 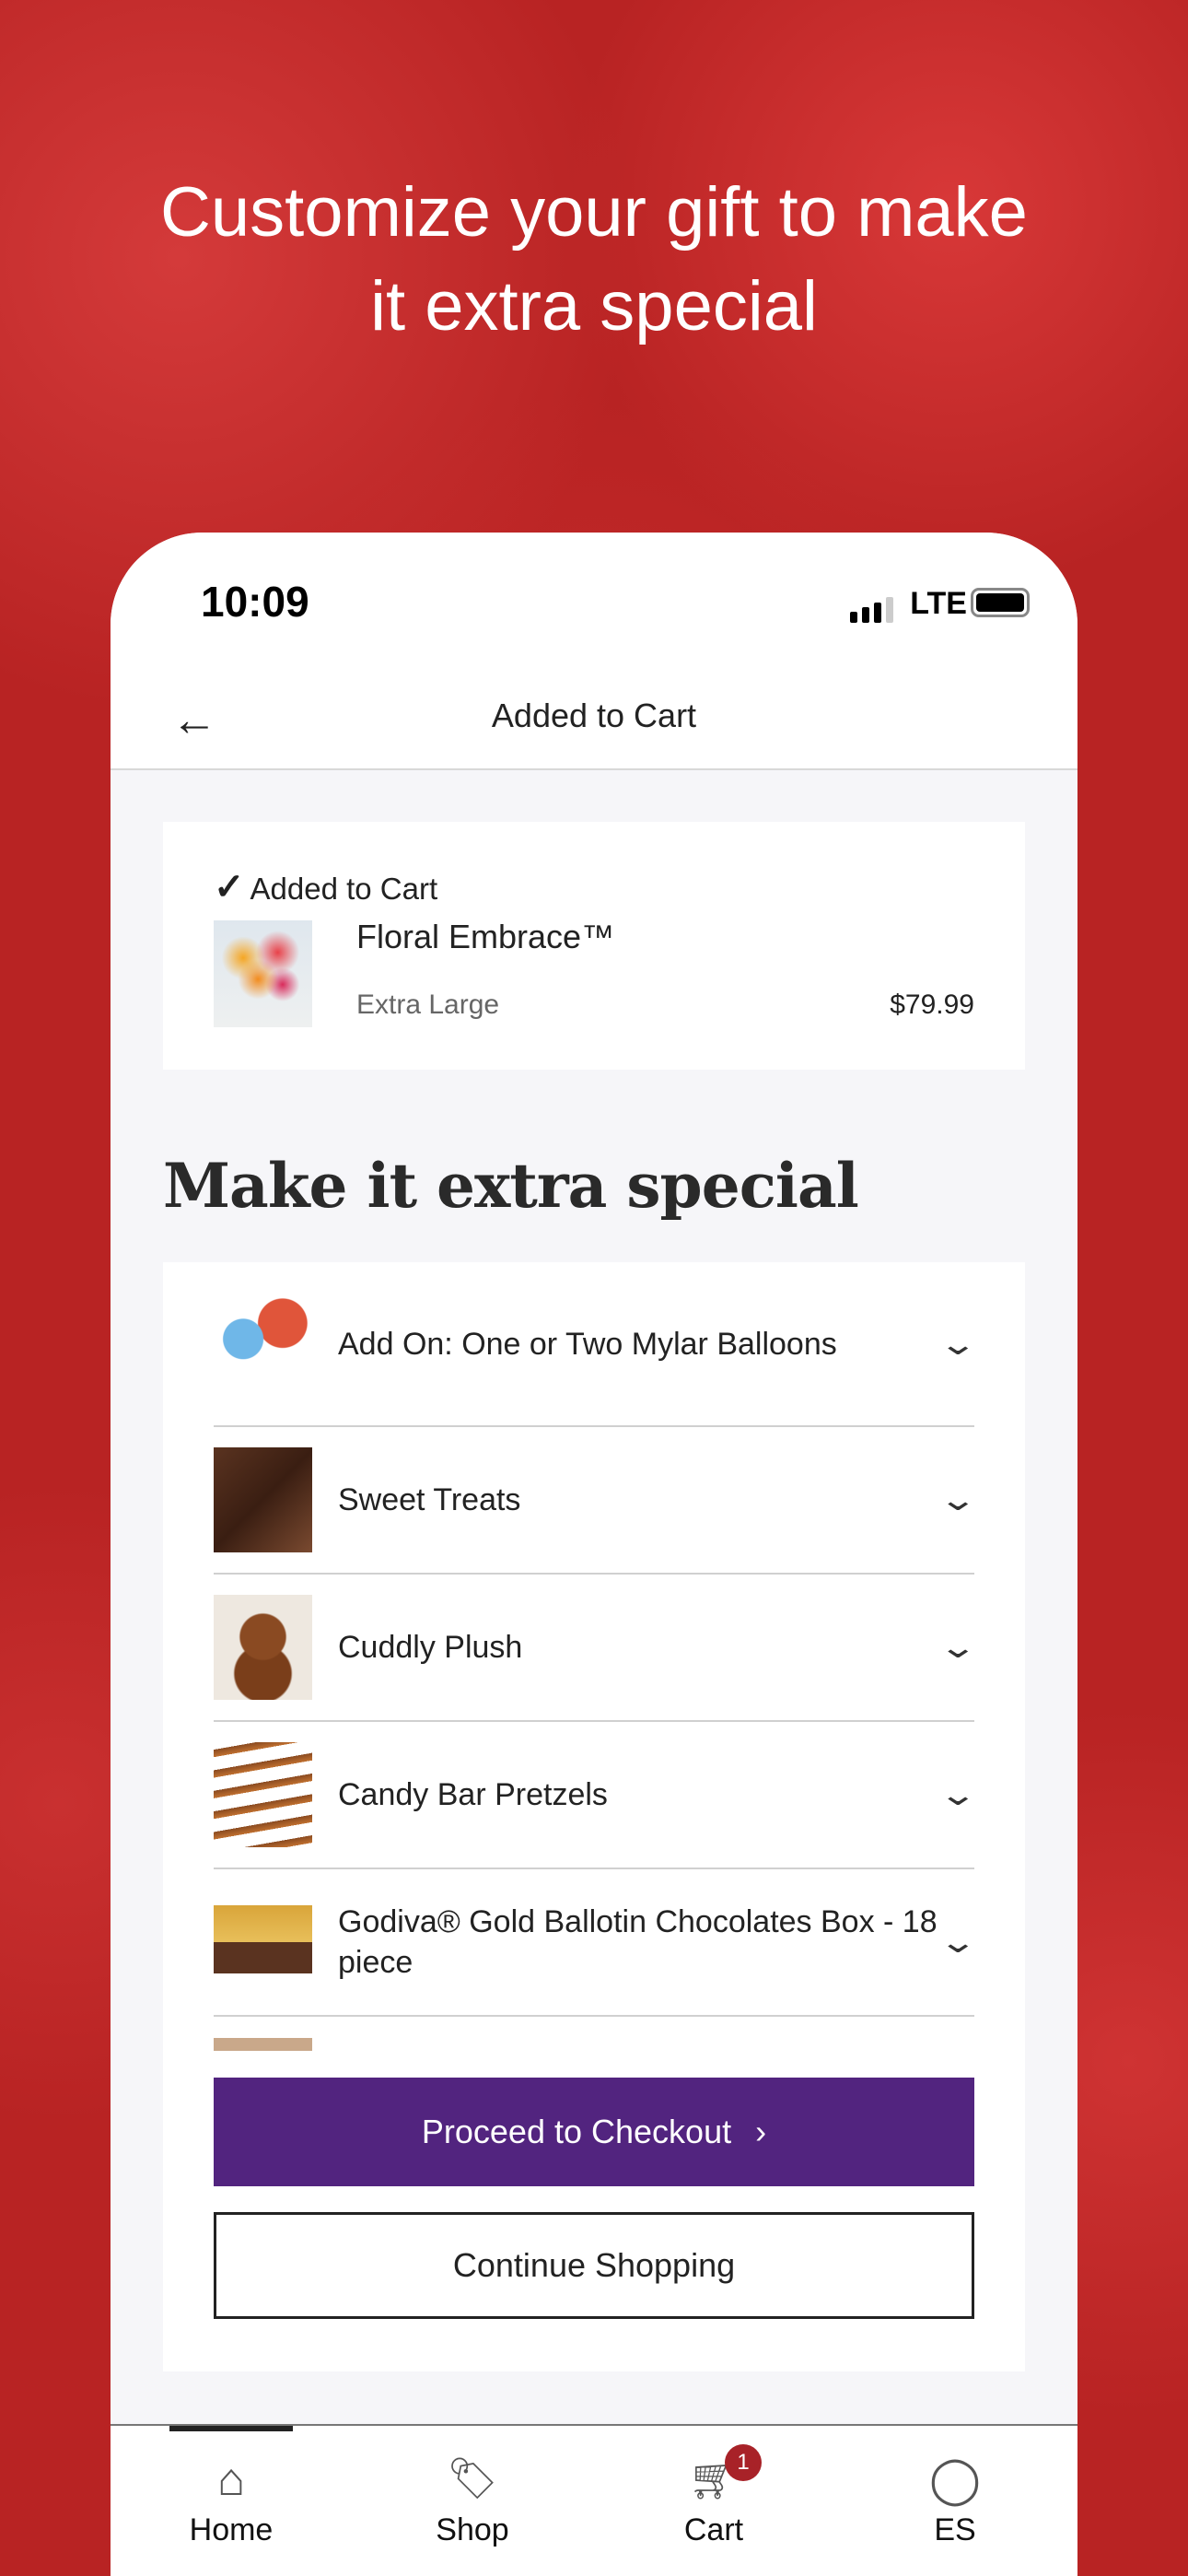 I want to click on tab-bar: ⌂ Home 🏷︎ Shop 🛒︎ 1 Cart ◯ ES, so click(x=594, y=2500).